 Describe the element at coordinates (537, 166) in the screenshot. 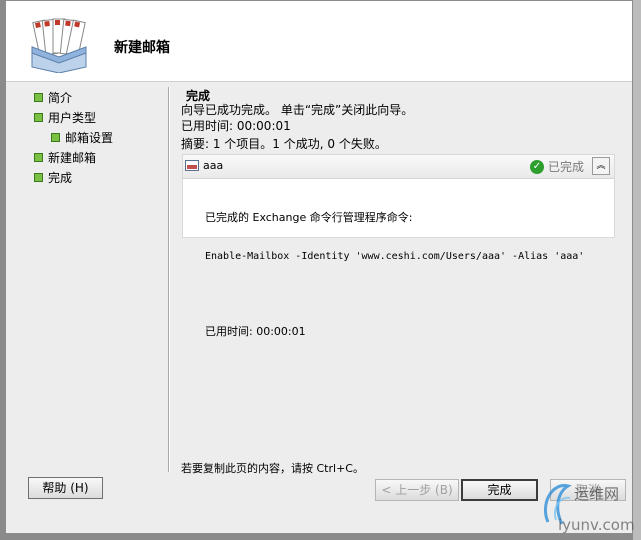

I see `checkmark-icon: ✓` at that location.